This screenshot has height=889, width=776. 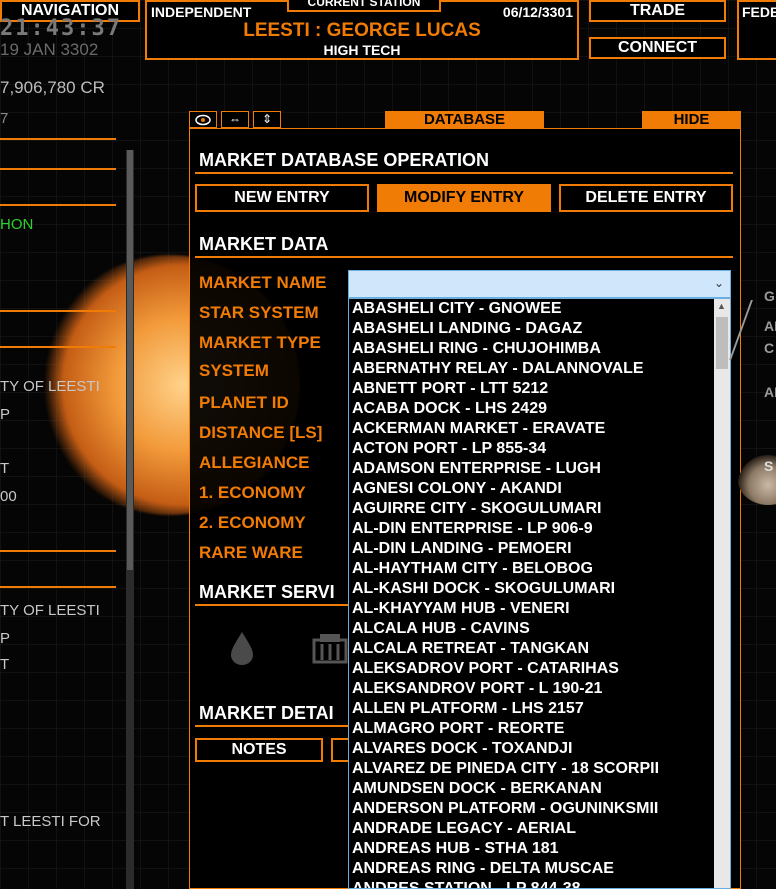 I want to click on dropdown-option: ABERNATHY RELAY - DALANNOVALE, so click(x=539, y=369).